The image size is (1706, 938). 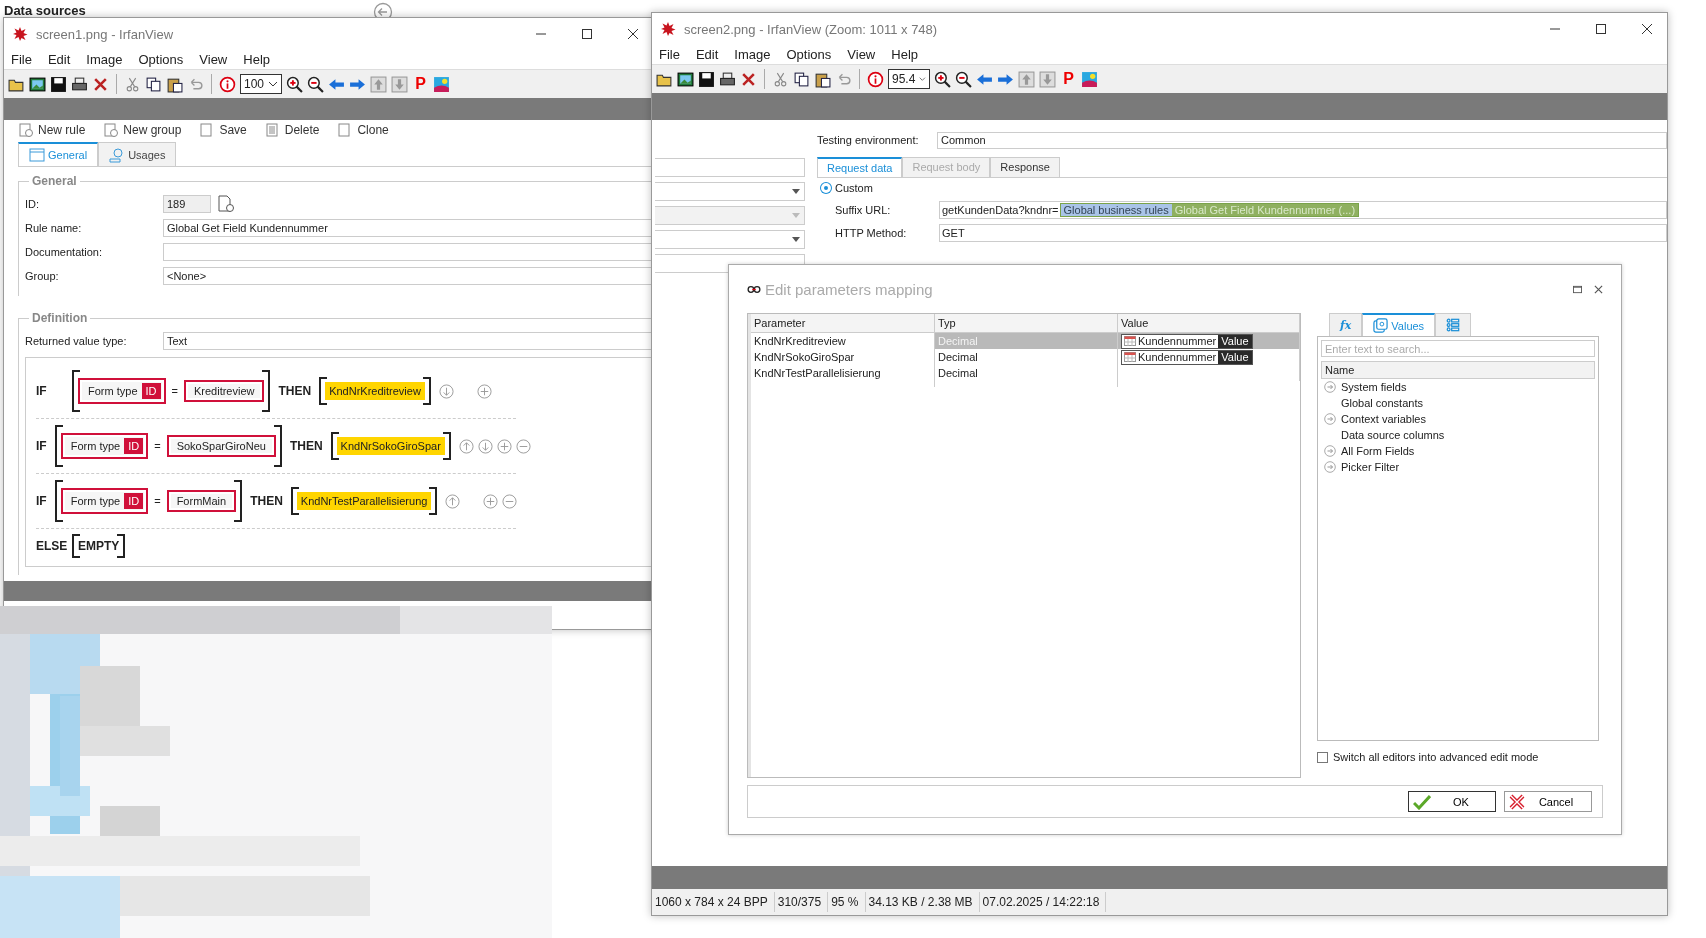 What do you see at coordinates (1322, 757) in the screenshot?
I see `checkbox` at bounding box center [1322, 757].